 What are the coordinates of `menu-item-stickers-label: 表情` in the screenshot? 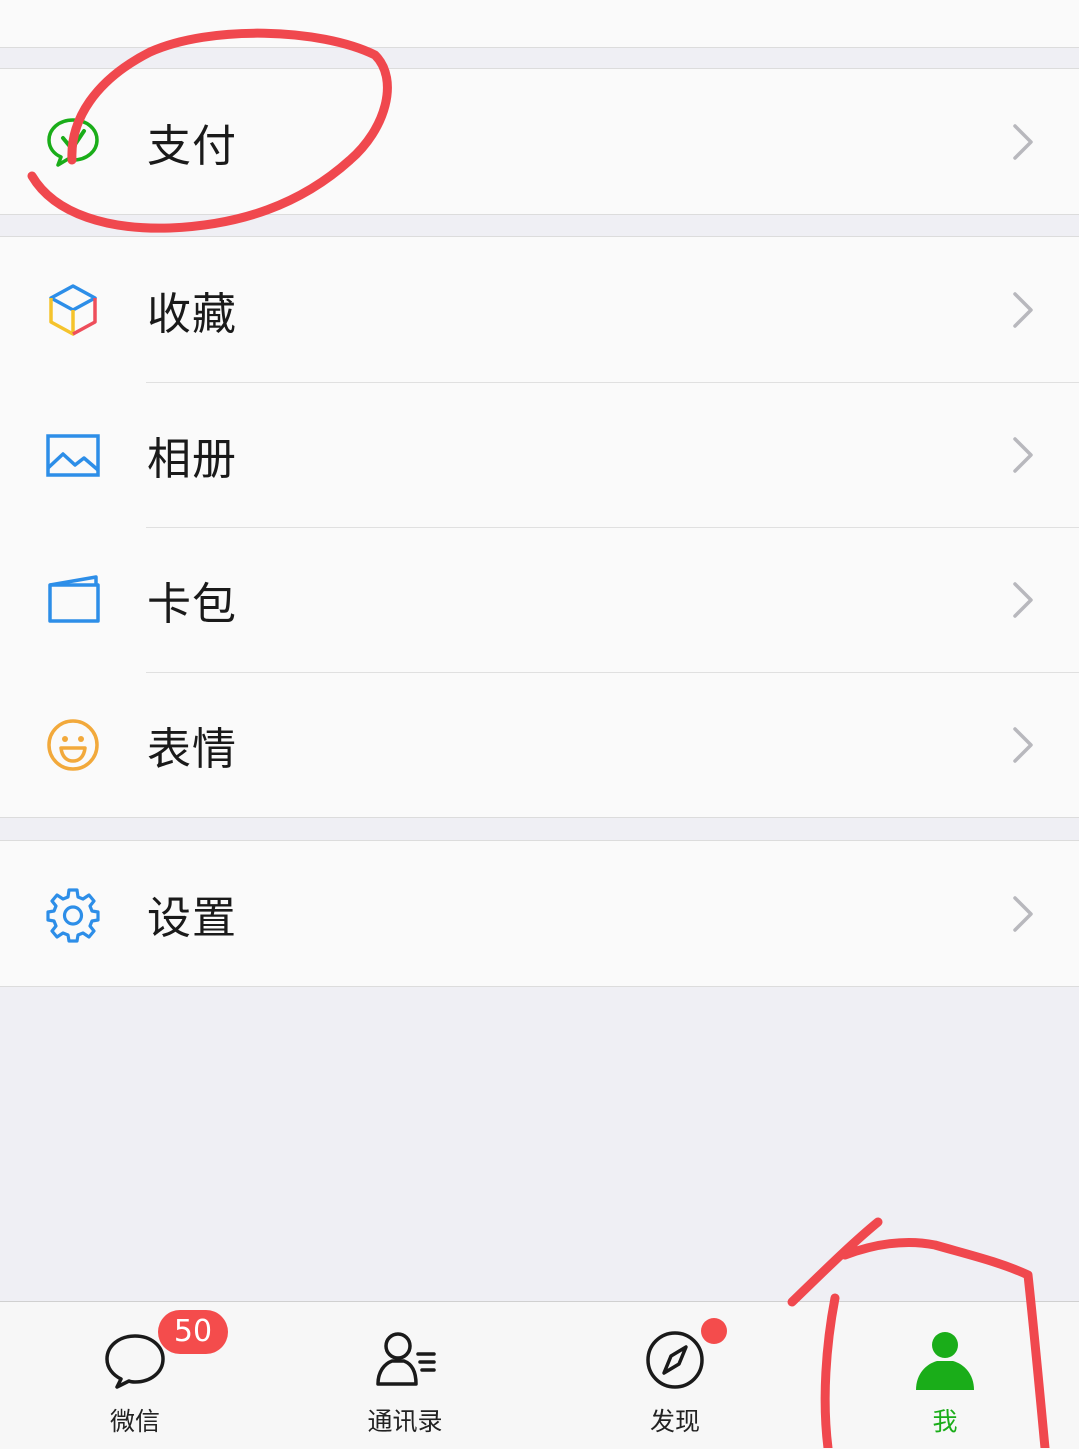 It's located at (192, 749).